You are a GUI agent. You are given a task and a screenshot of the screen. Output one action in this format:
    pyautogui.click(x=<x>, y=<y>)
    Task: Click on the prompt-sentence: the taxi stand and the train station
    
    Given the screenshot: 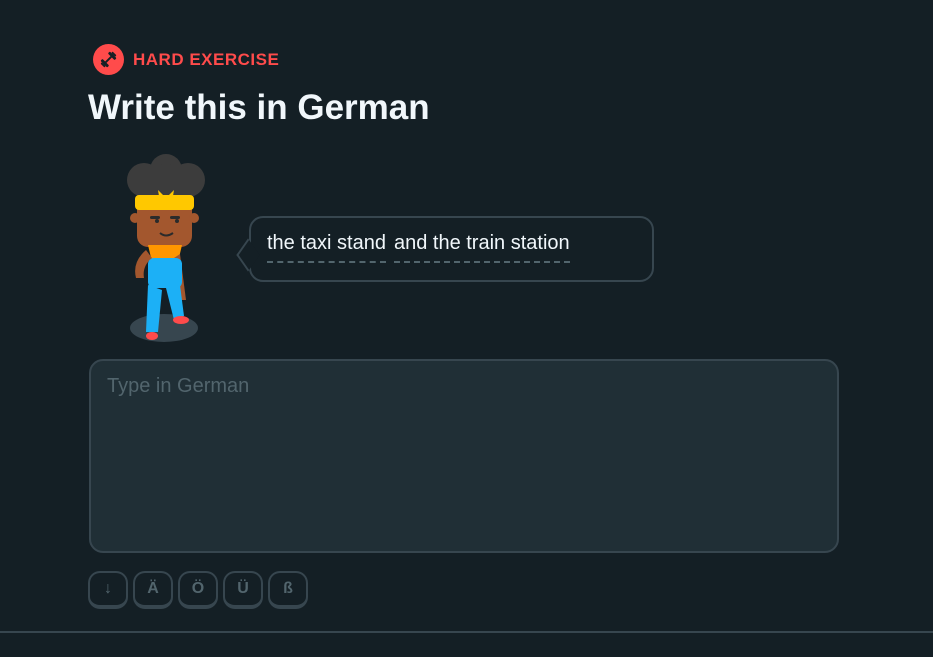 What is the action you would take?
    pyautogui.click(x=418, y=247)
    